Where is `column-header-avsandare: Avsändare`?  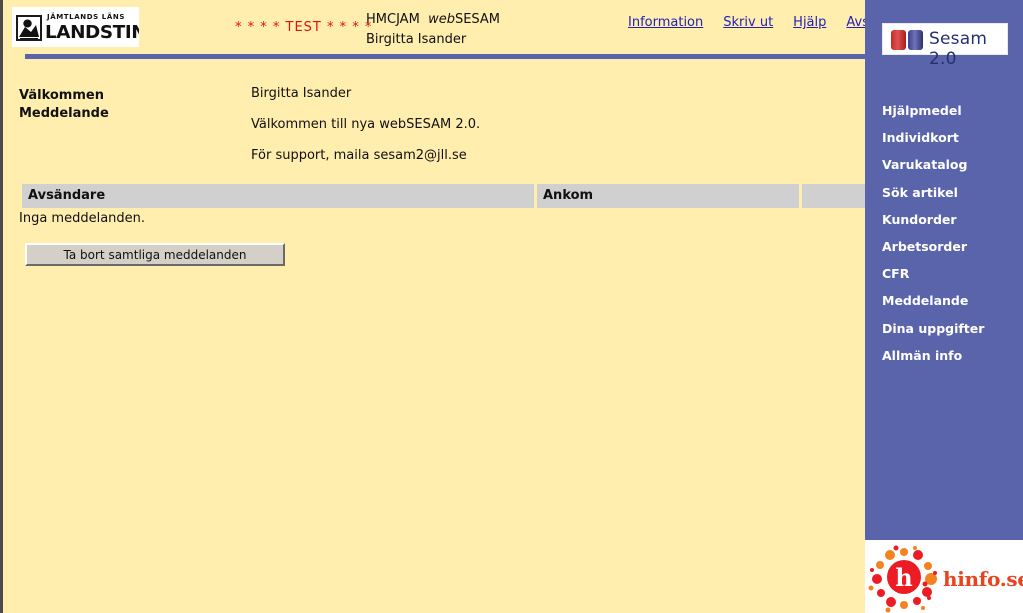
column-header-avsandare: Avsändare is located at coordinates (278, 196).